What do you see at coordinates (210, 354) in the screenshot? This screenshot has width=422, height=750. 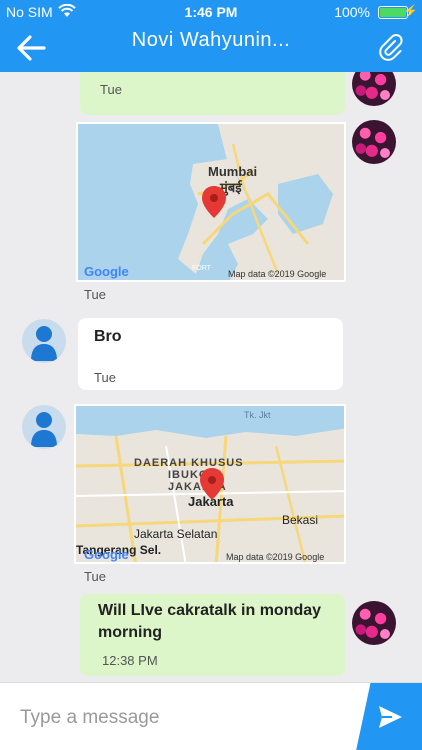 I see `incoming-message-bubble: Bro Tue` at bounding box center [210, 354].